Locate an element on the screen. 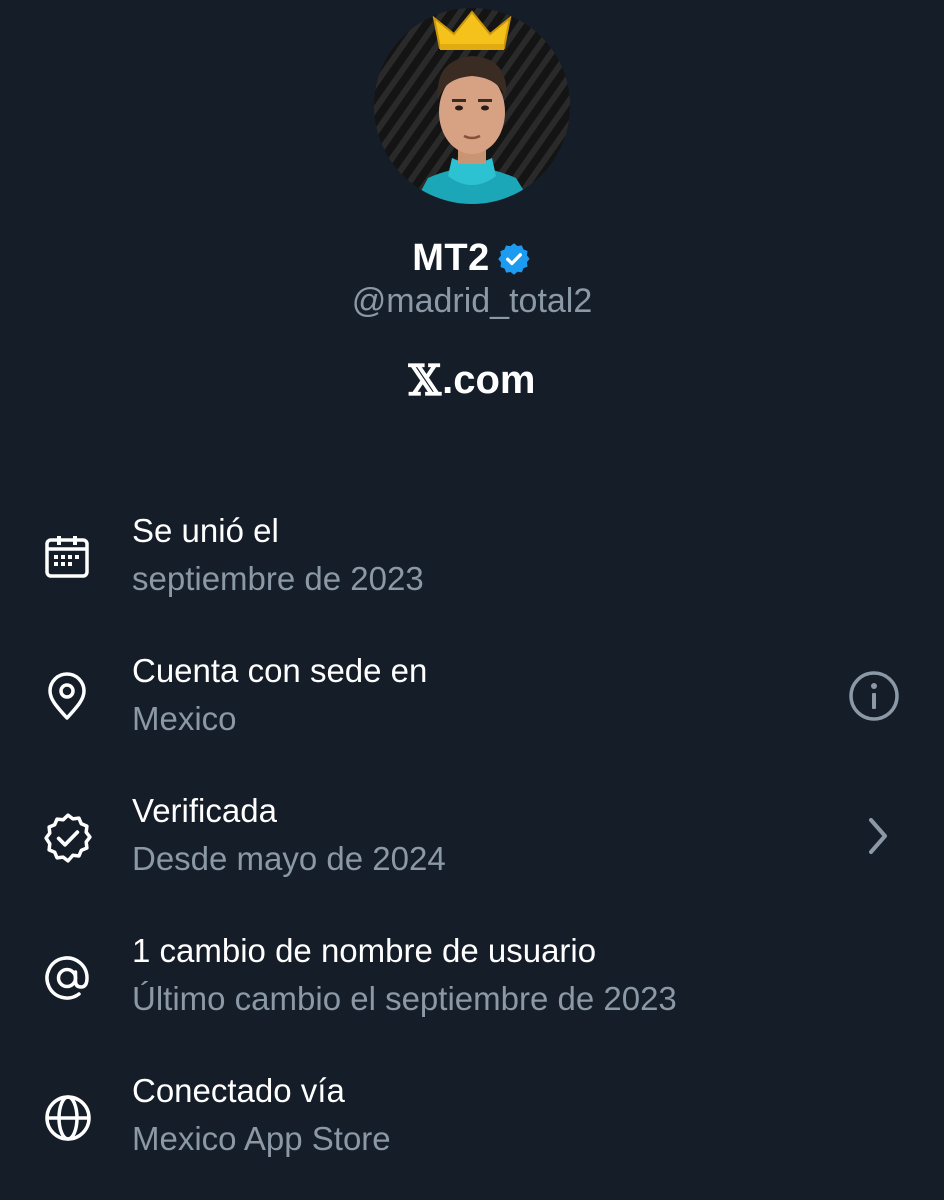  globe-icon is located at coordinates (68, 1118).